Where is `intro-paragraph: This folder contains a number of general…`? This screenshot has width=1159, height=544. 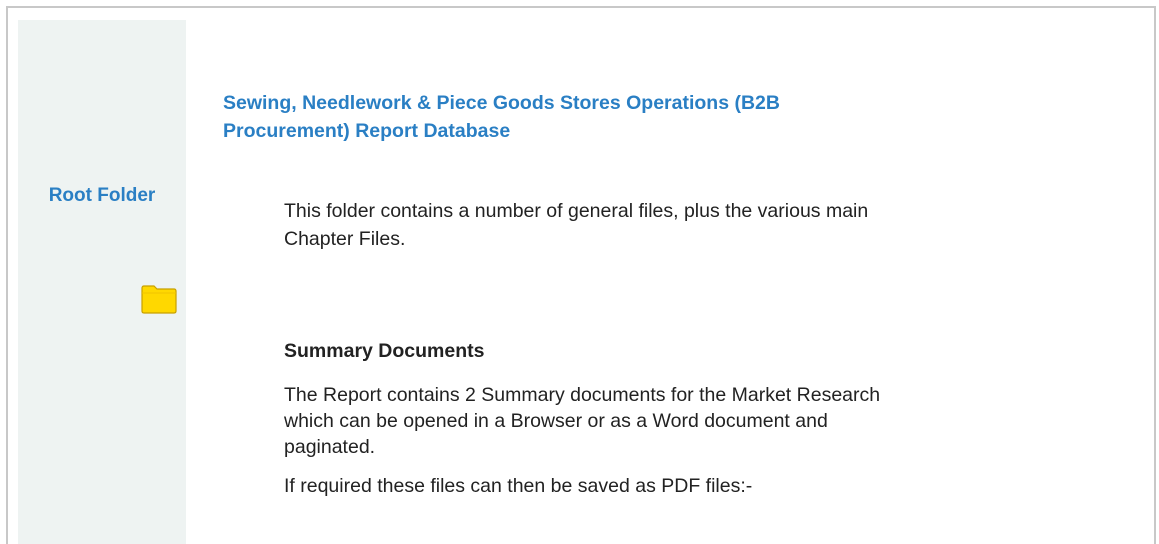 intro-paragraph: This folder contains a number of general… is located at coordinates (576, 225).